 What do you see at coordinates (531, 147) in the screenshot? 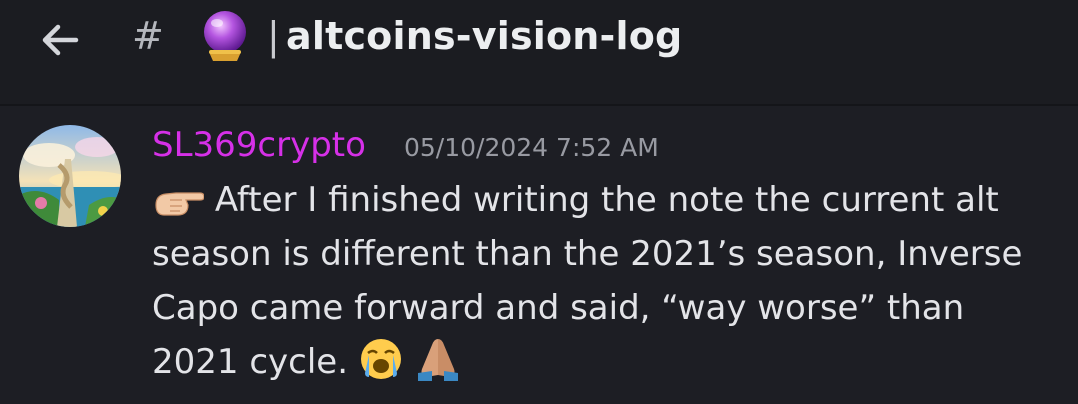
I see `message-timestamp: 05/10/2024 7:52 AM` at bounding box center [531, 147].